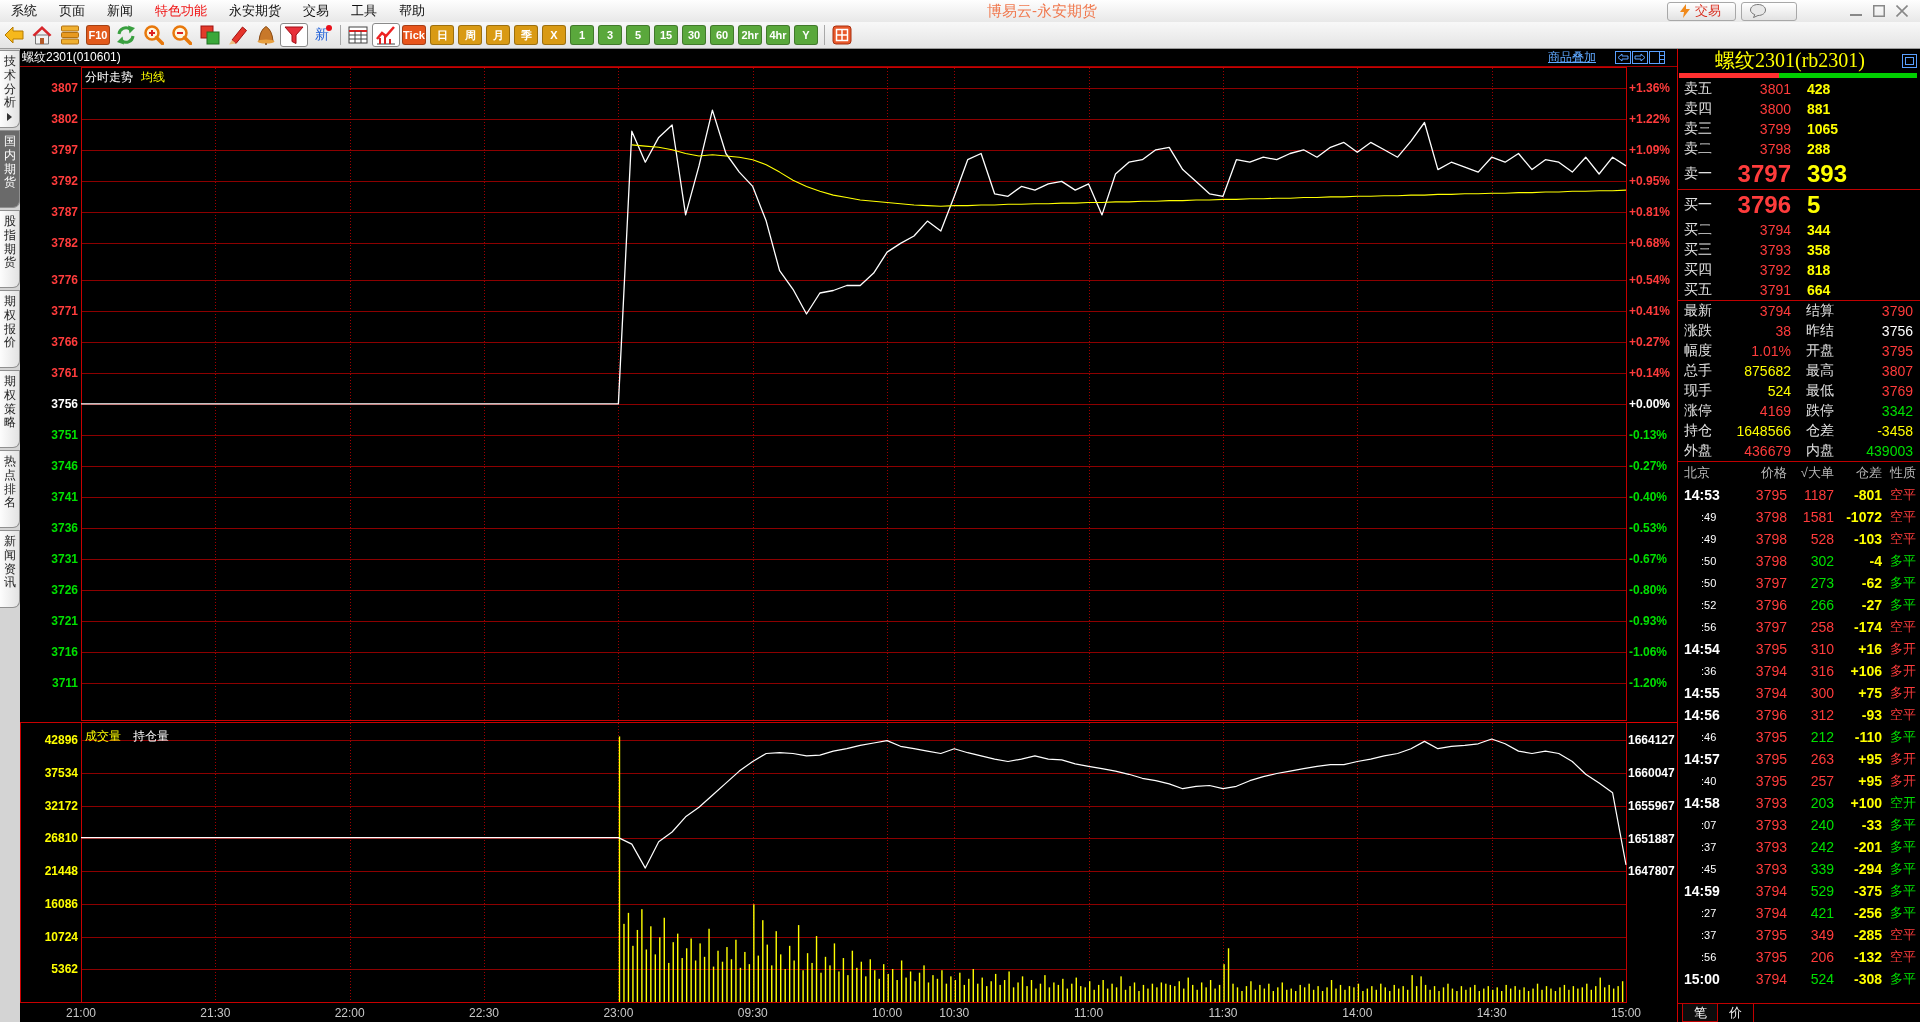  Describe the element at coordinates (255, 11) in the screenshot. I see `menu-item: 永安期货` at that location.